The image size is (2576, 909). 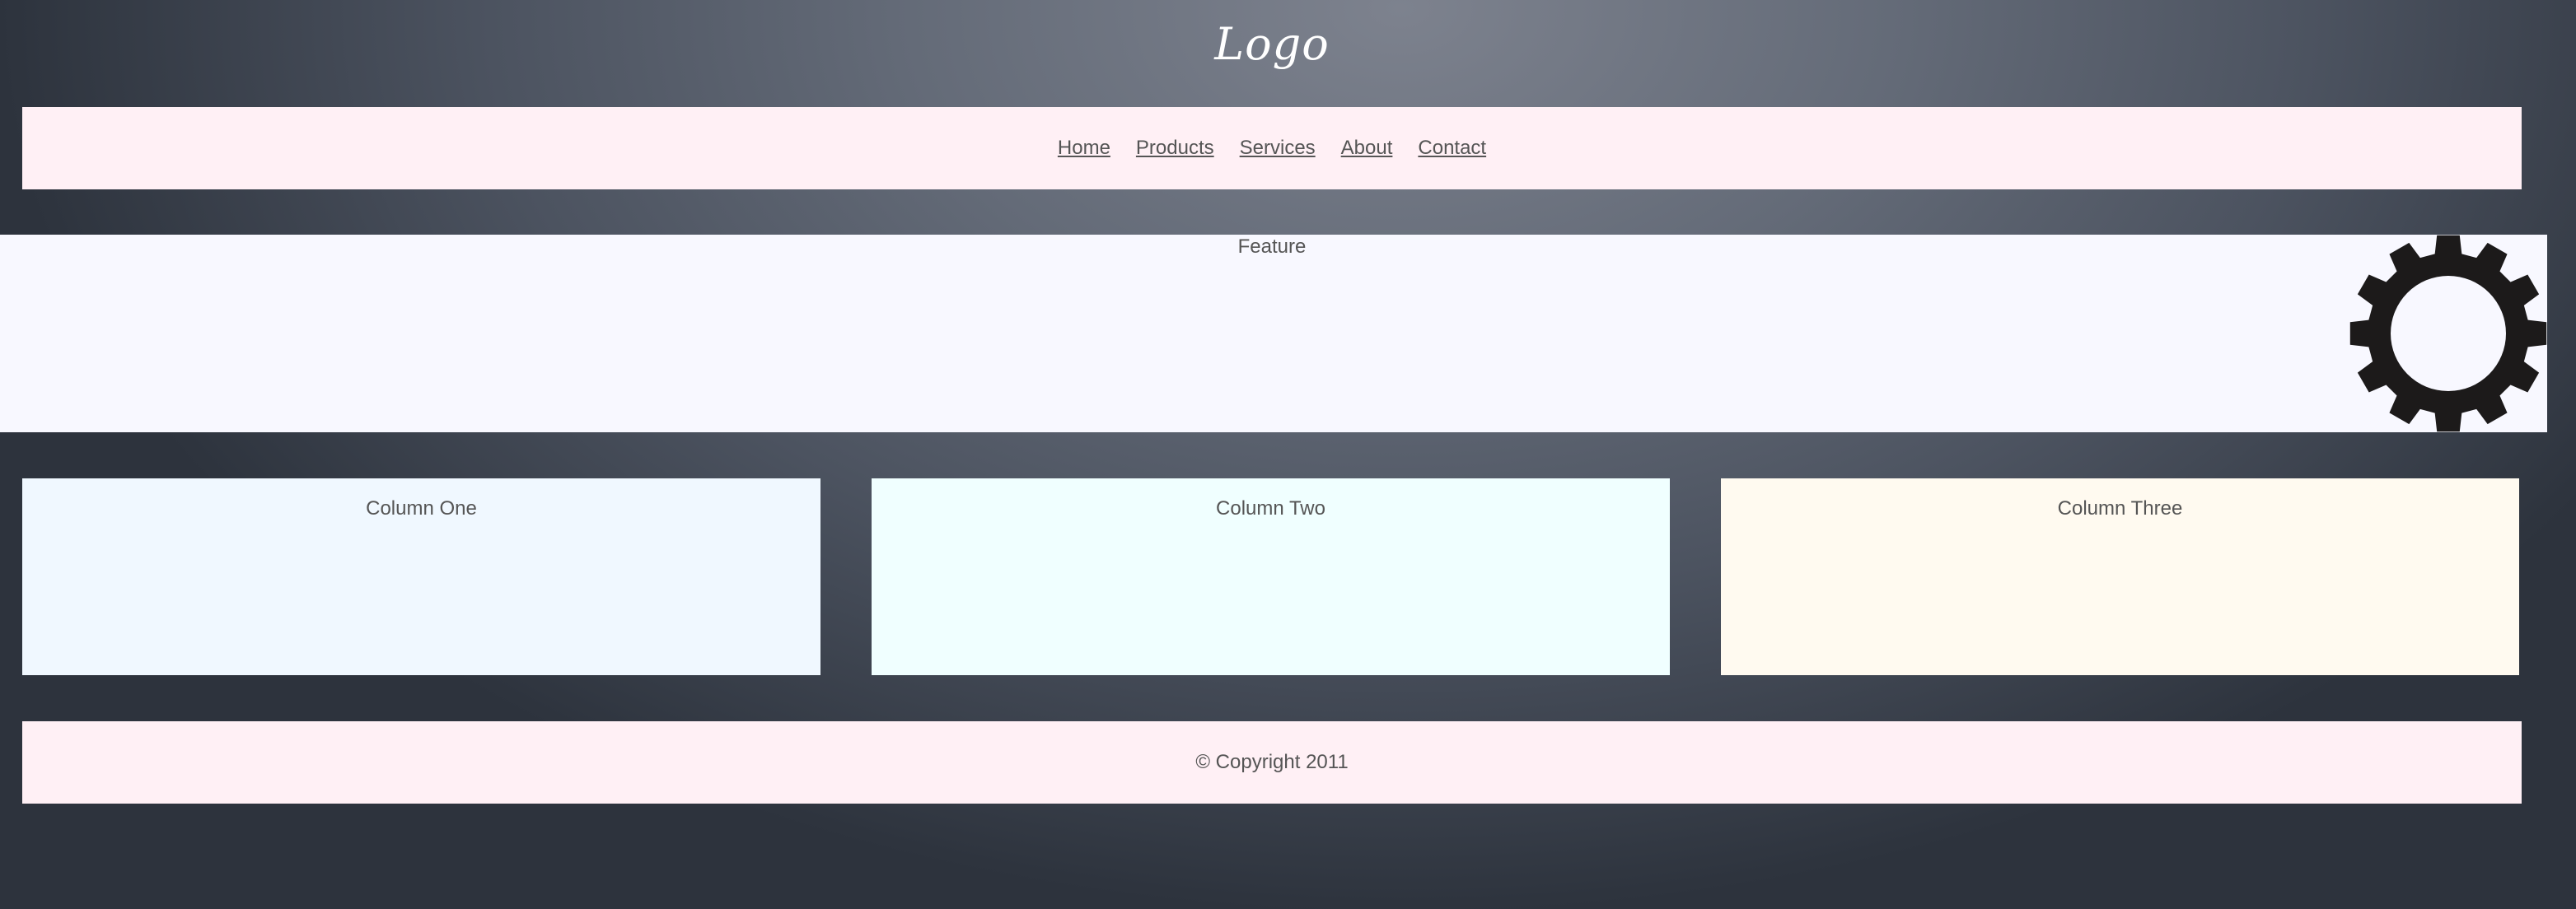 I want to click on nav-link-services: Services, so click(x=1278, y=149).